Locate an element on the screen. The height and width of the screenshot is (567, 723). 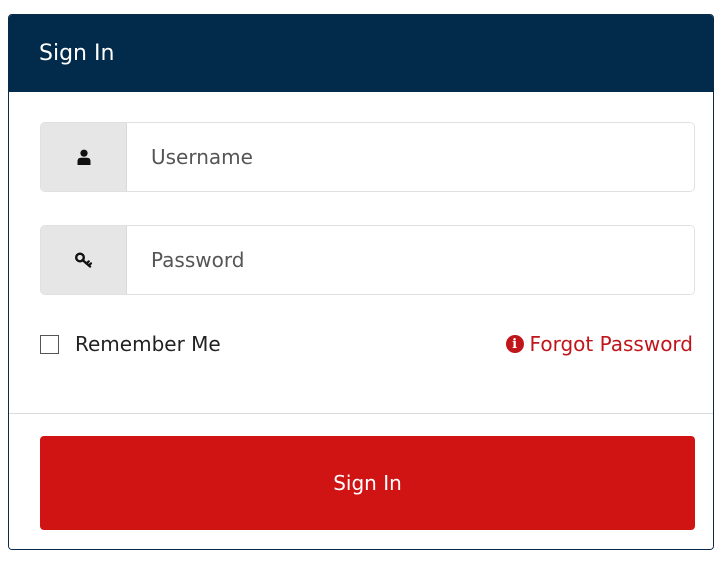
remember-me-label: Remember Me is located at coordinates (148, 344).